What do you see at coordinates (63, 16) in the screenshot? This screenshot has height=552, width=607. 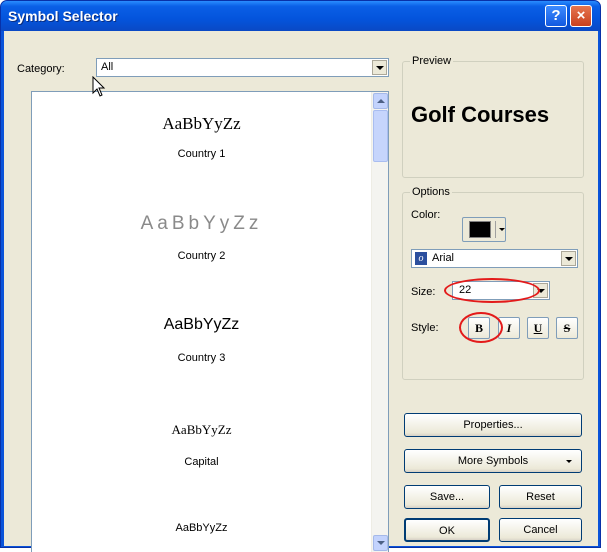 I see `window-title: Symbol Selector` at bounding box center [63, 16].